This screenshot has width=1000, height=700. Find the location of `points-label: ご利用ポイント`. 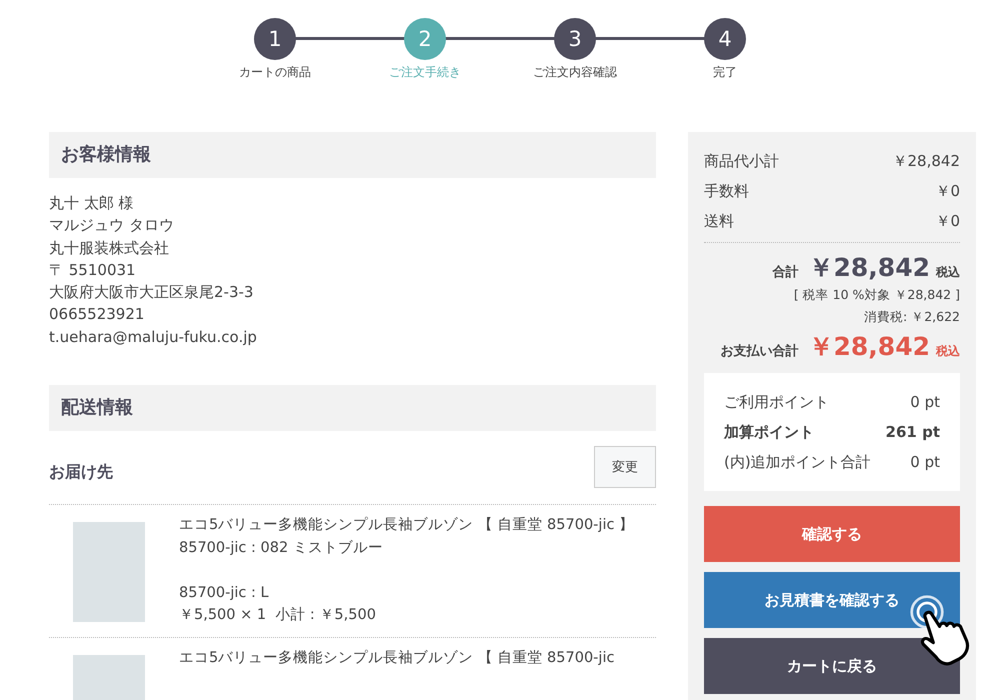

points-label: ご利用ポイント is located at coordinates (776, 402).